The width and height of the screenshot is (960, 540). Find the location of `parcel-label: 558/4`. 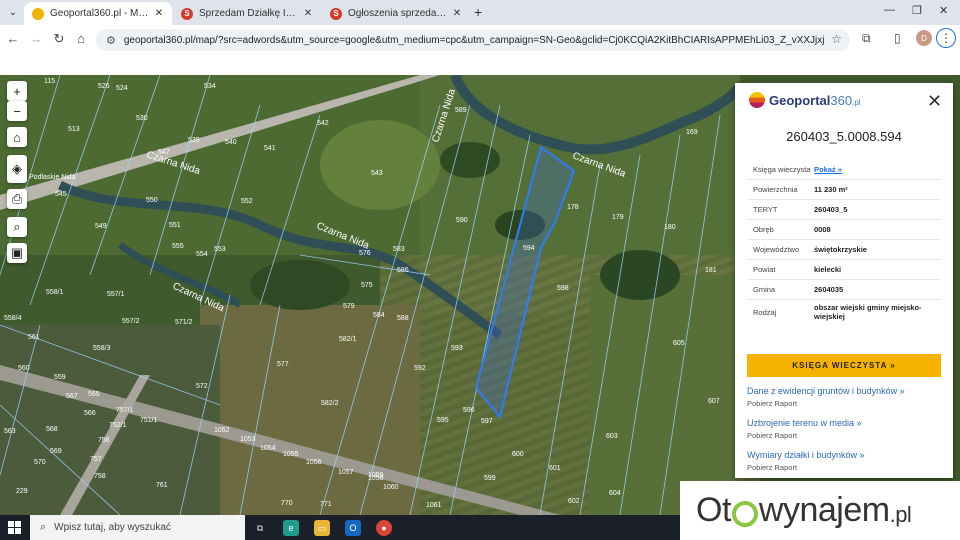

parcel-label: 558/4 is located at coordinates (13, 318).